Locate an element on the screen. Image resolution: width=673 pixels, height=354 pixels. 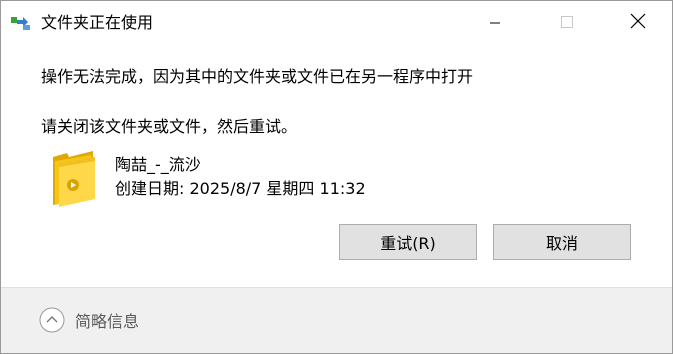
minimize-button is located at coordinates (495, 23).